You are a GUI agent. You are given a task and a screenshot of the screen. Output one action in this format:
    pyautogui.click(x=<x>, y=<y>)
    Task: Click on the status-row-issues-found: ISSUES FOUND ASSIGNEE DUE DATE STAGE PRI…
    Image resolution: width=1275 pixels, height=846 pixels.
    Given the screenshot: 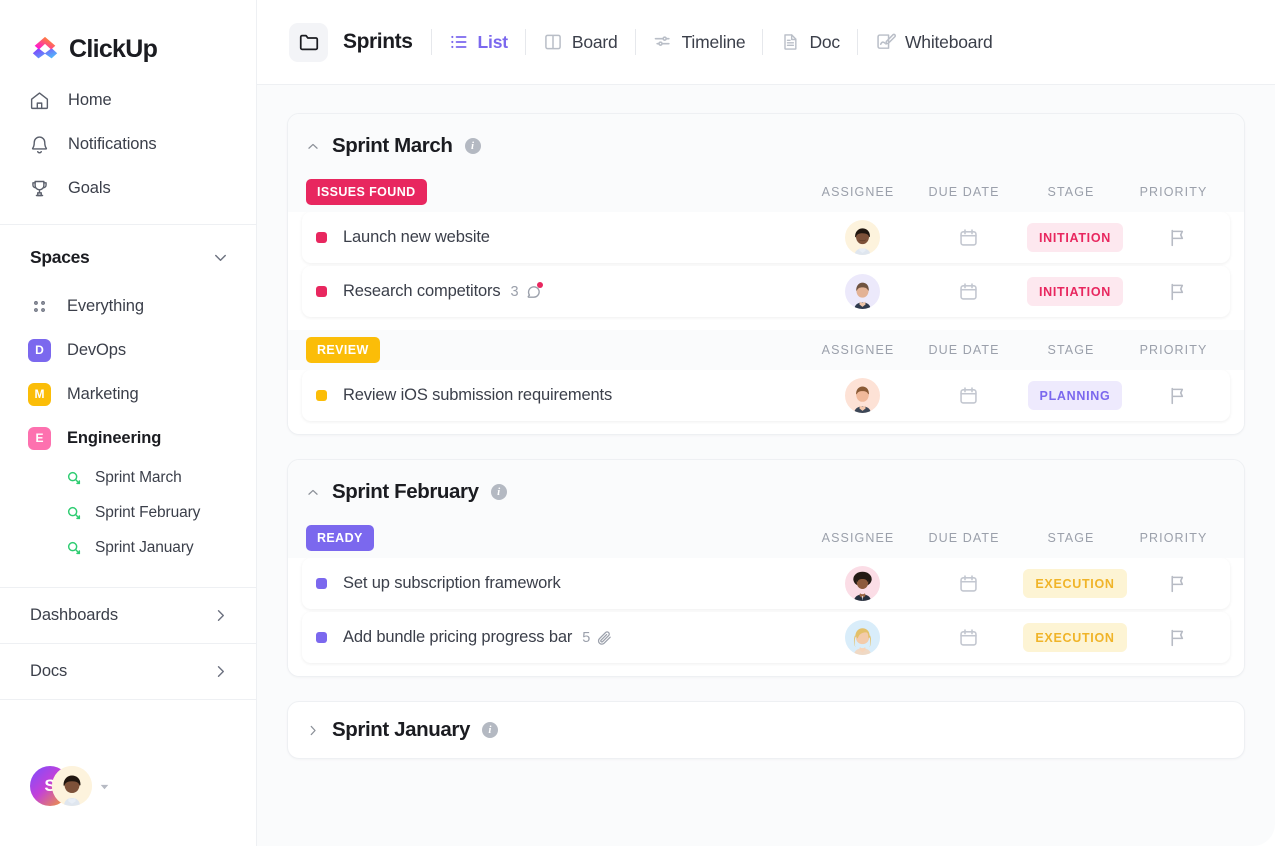 What is the action you would take?
    pyautogui.click(x=766, y=192)
    